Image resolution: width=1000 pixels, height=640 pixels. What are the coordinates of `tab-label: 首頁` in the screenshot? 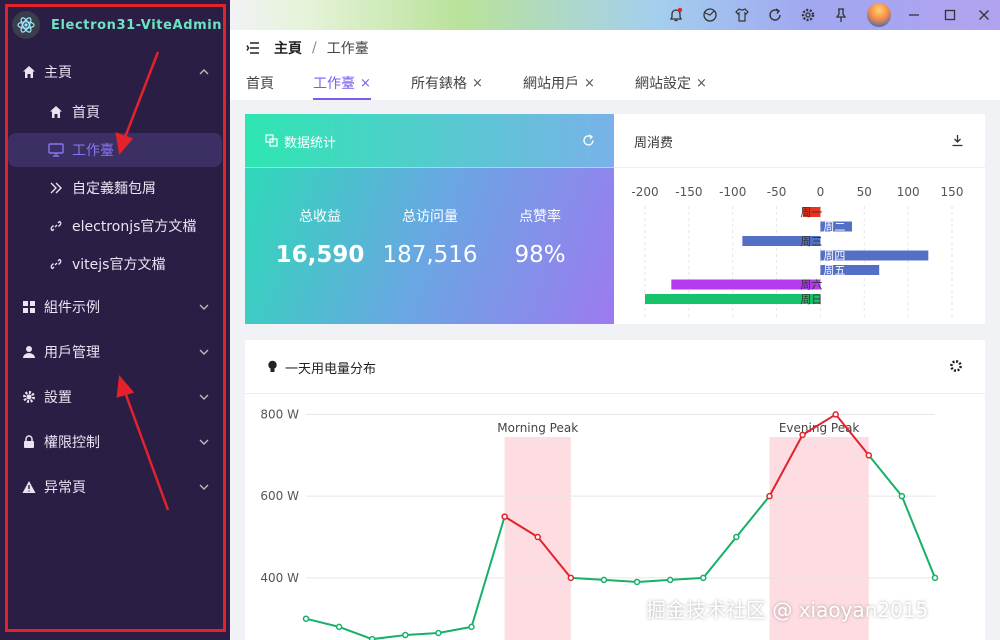 It's located at (260, 84).